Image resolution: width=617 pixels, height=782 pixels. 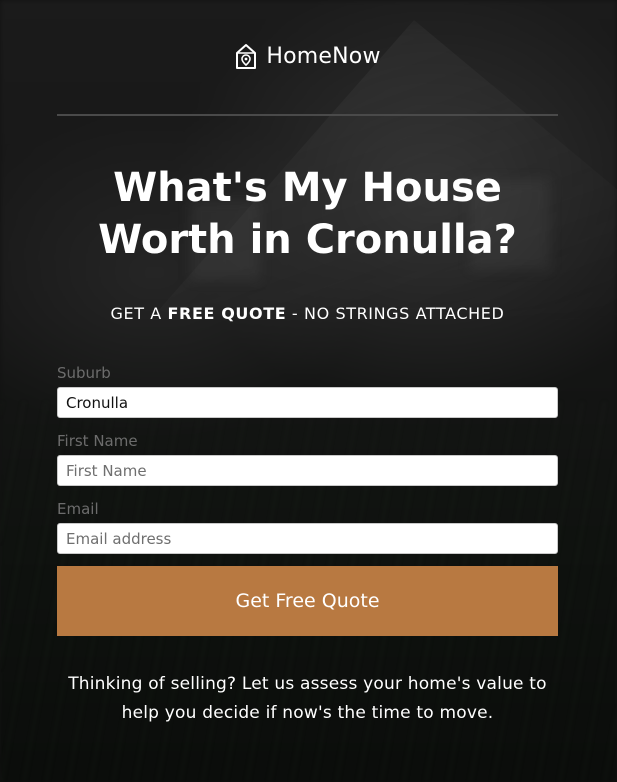 What do you see at coordinates (307, 115) in the screenshot?
I see `header-divider` at bounding box center [307, 115].